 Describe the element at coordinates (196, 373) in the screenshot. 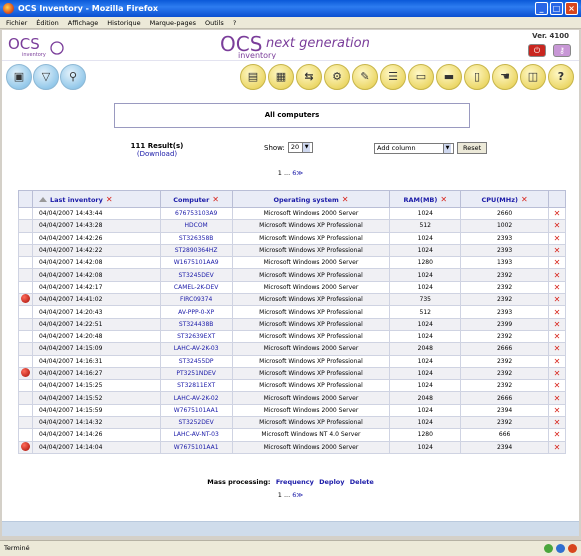

I see `row-computer-link: PT3251NDEV` at that location.